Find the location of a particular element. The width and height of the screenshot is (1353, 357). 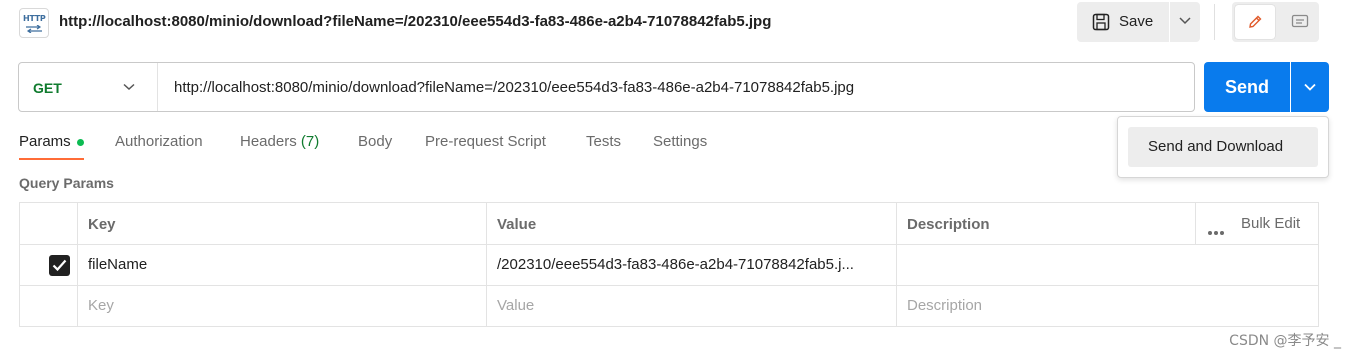

send-and-download-label: Send and Download is located at coordinates (1216, 146).